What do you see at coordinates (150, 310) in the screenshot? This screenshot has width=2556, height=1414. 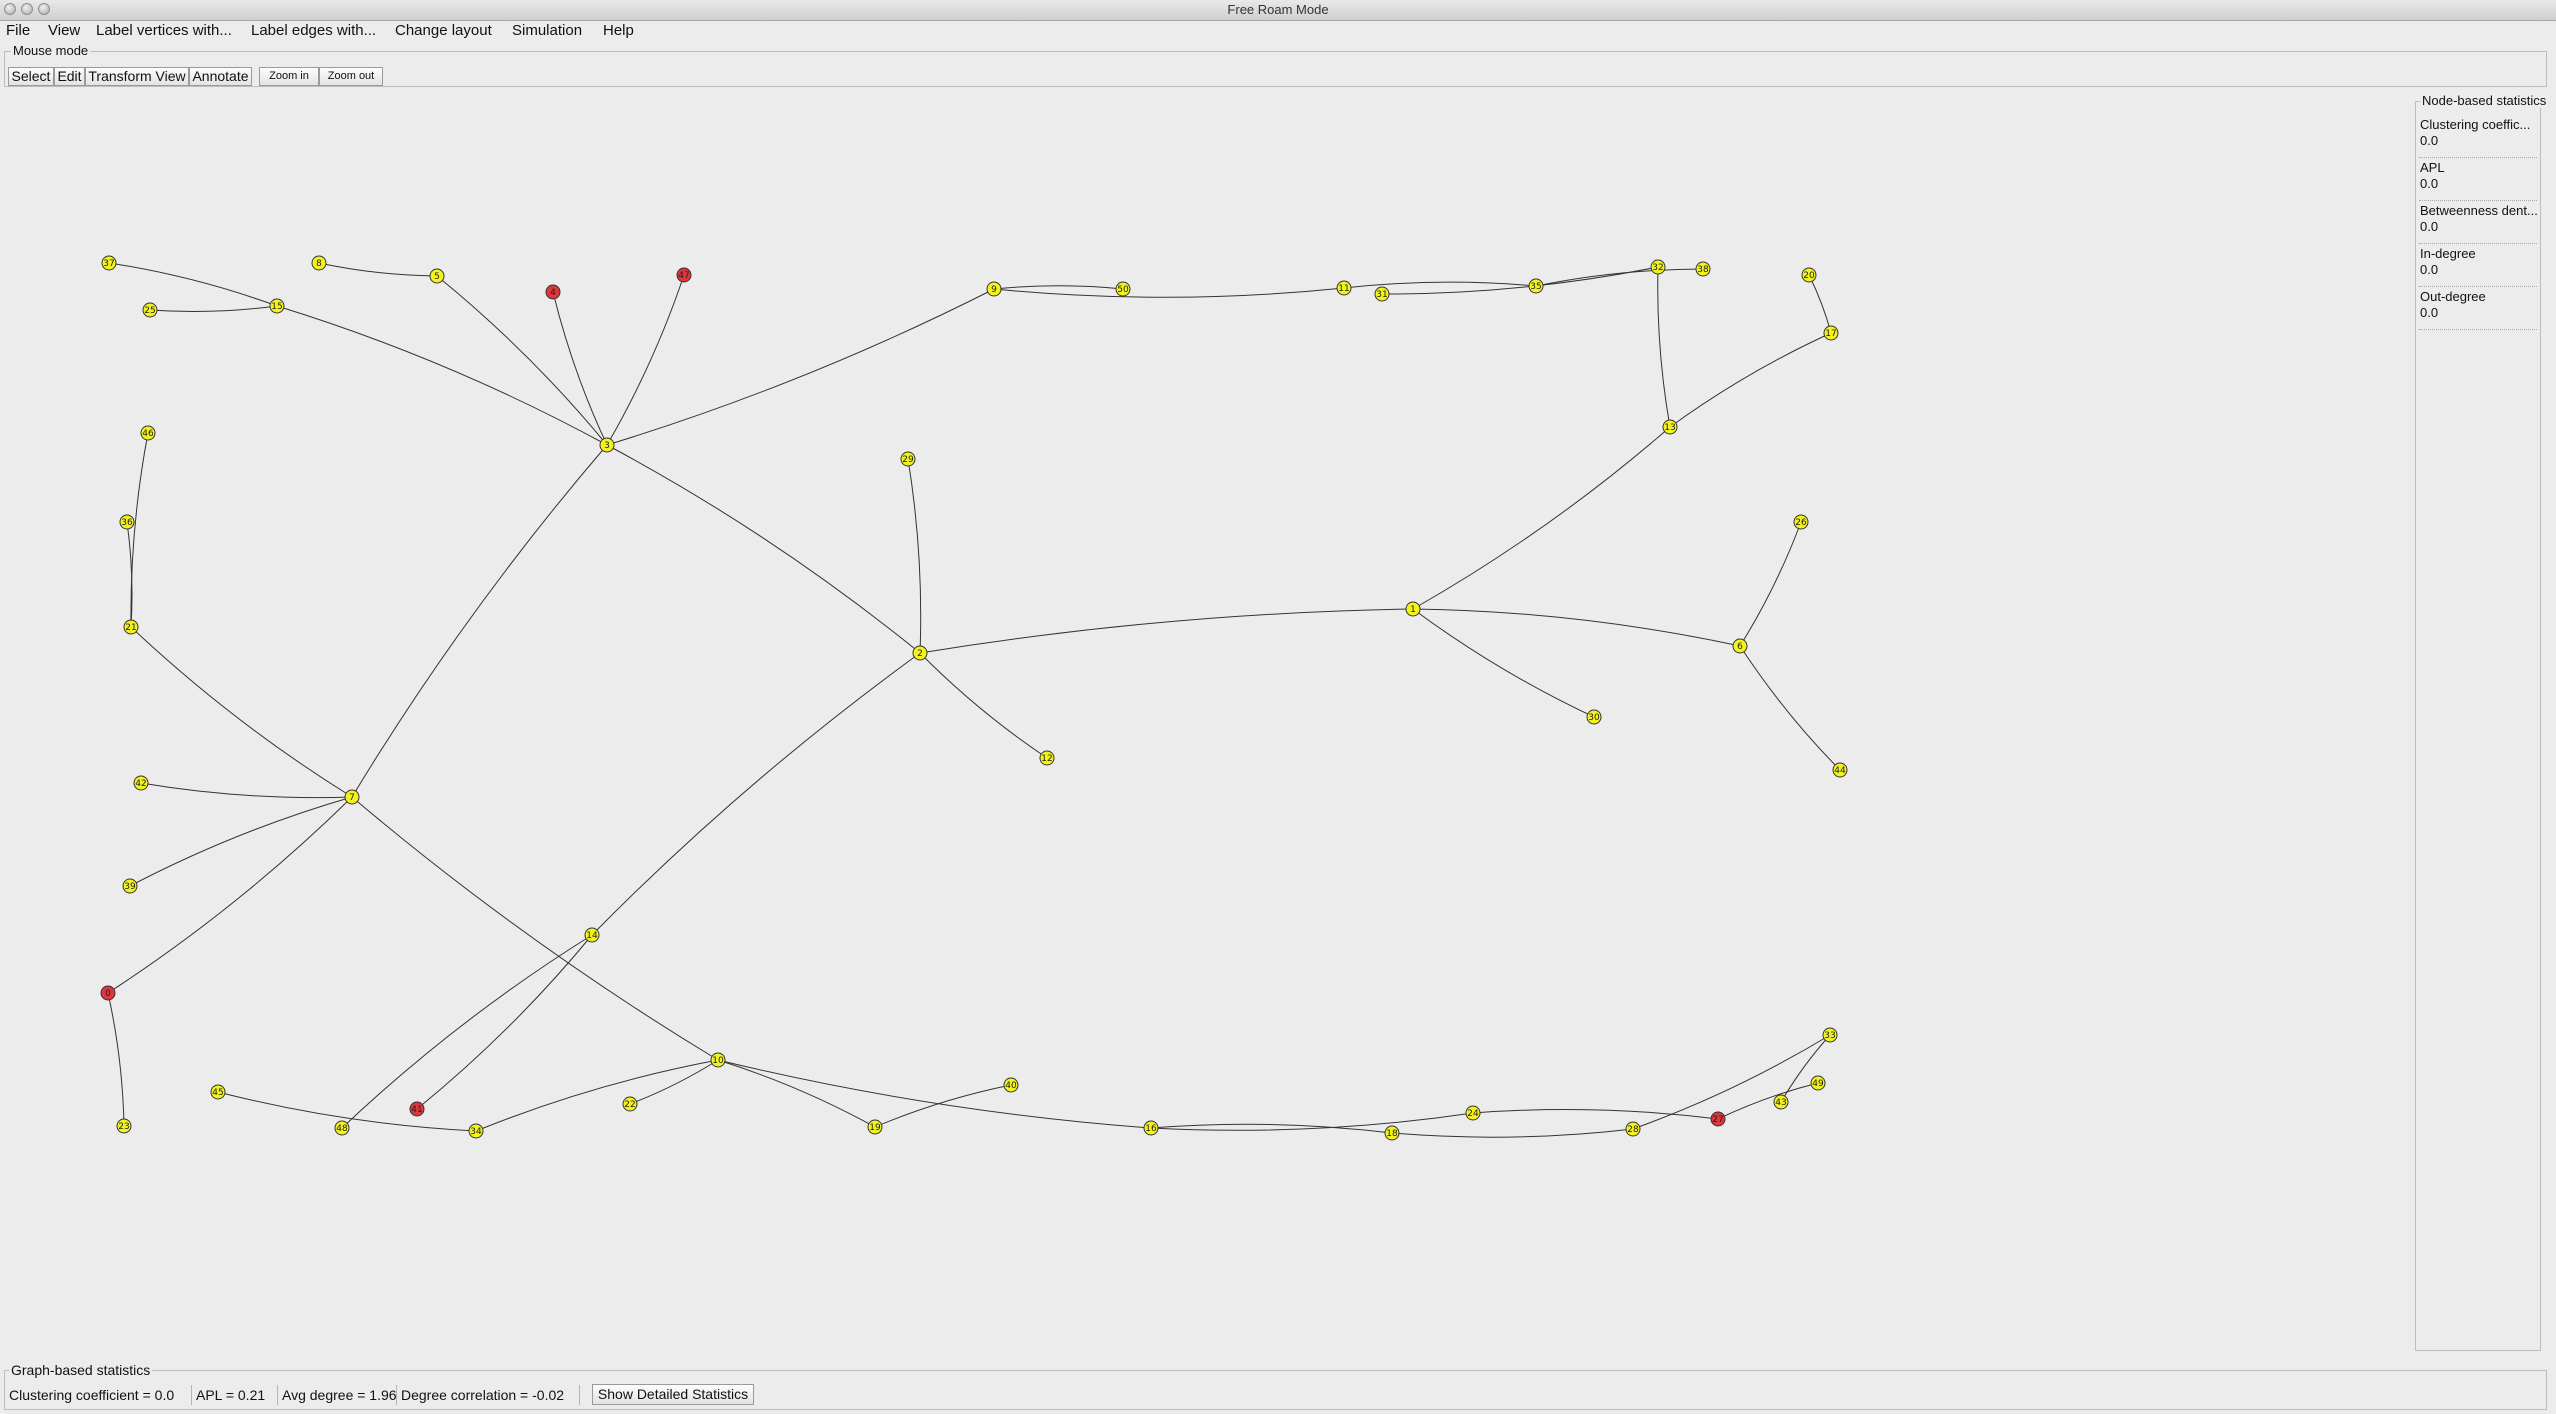 I see `vertex-25: 25` at bounding box center [150, 310].